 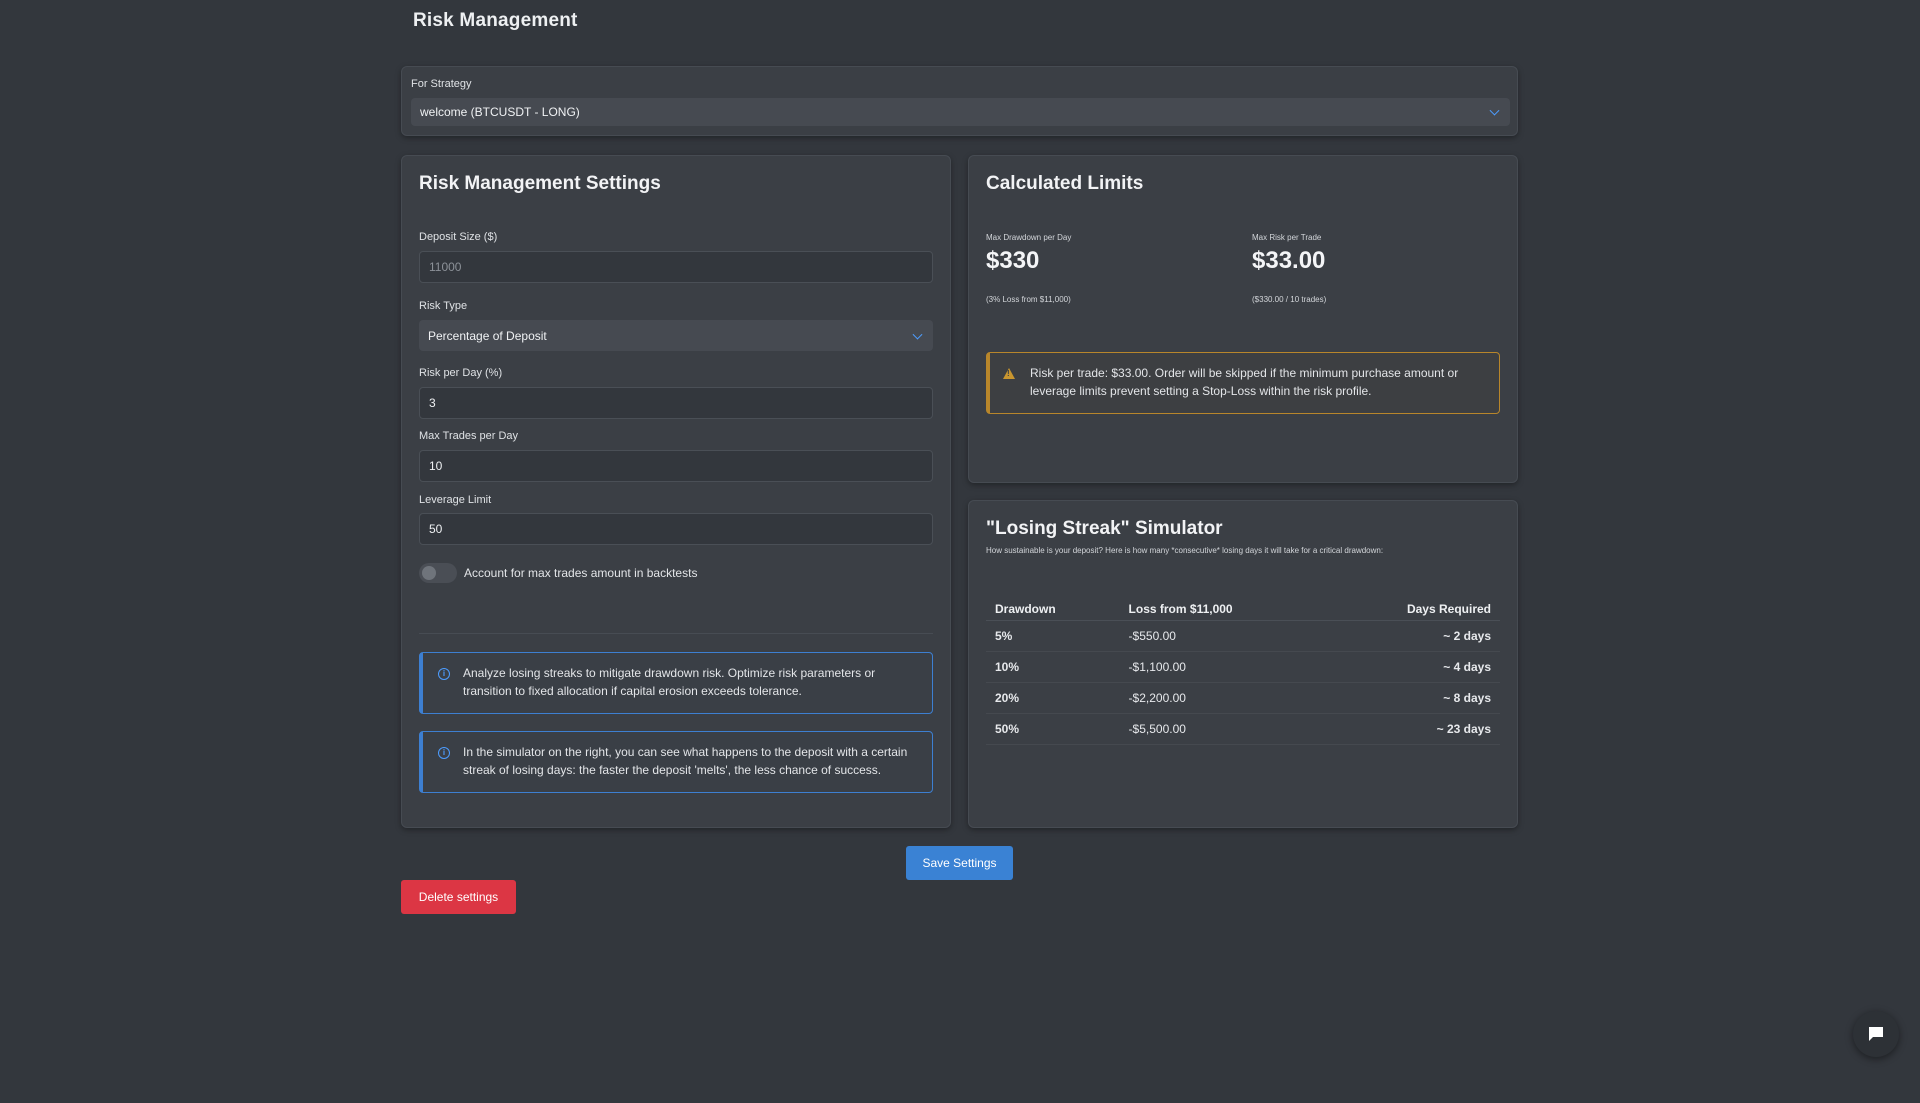 I want to click on max-drawdown-note: (3% Loss from $11,000), so click(x=1028, y=299).